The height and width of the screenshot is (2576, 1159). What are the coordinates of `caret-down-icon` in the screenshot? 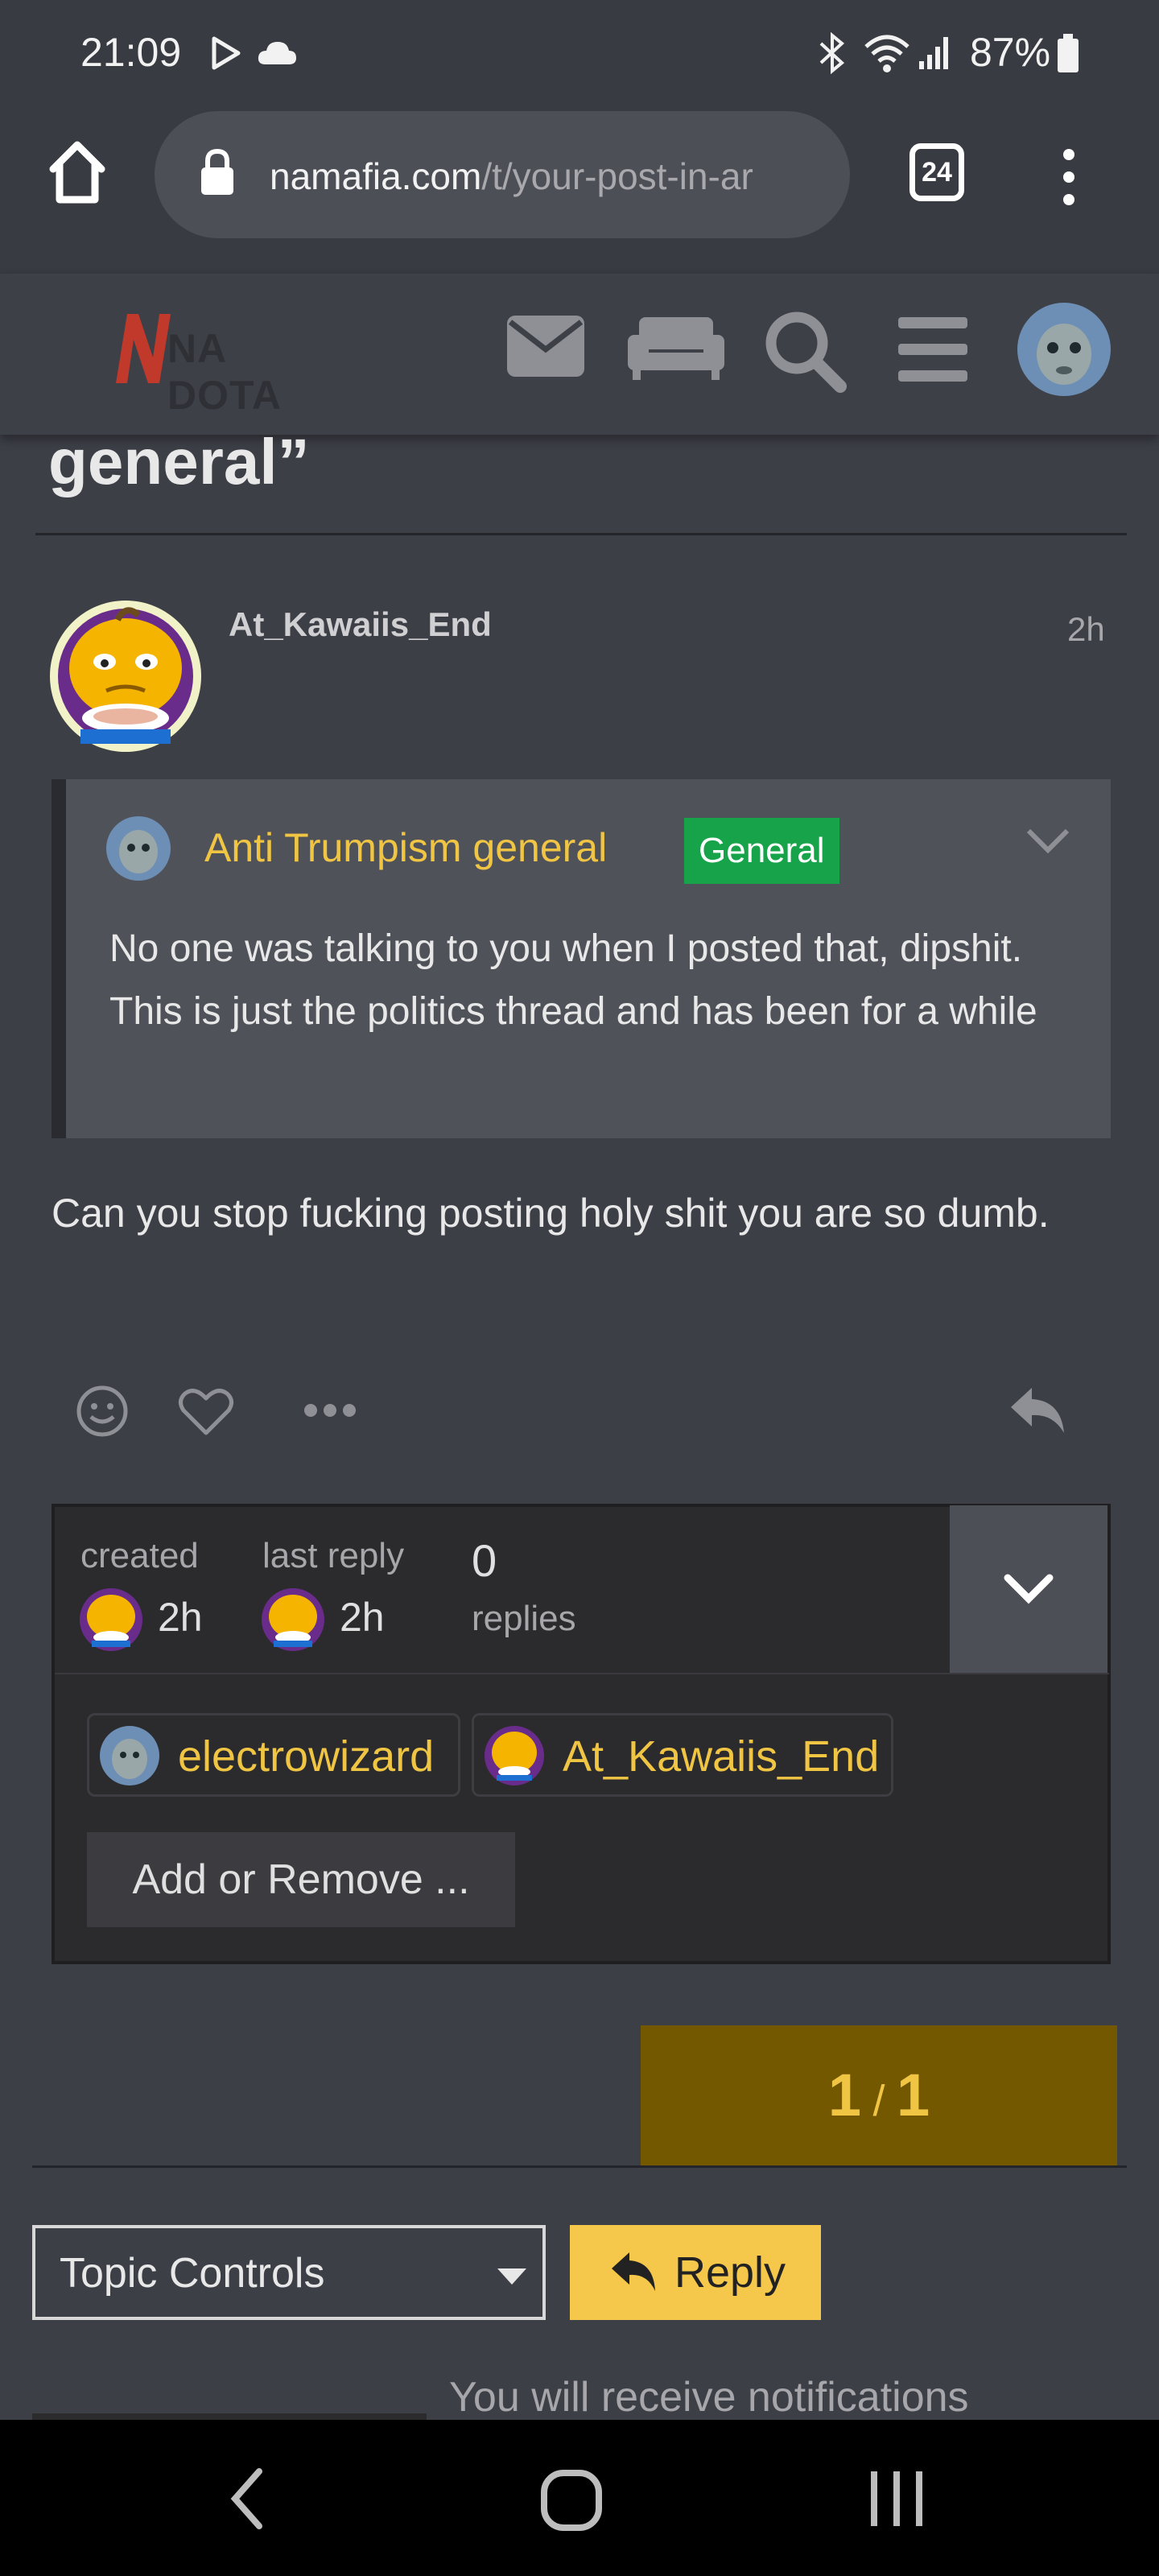 It's located at (511, 2276).